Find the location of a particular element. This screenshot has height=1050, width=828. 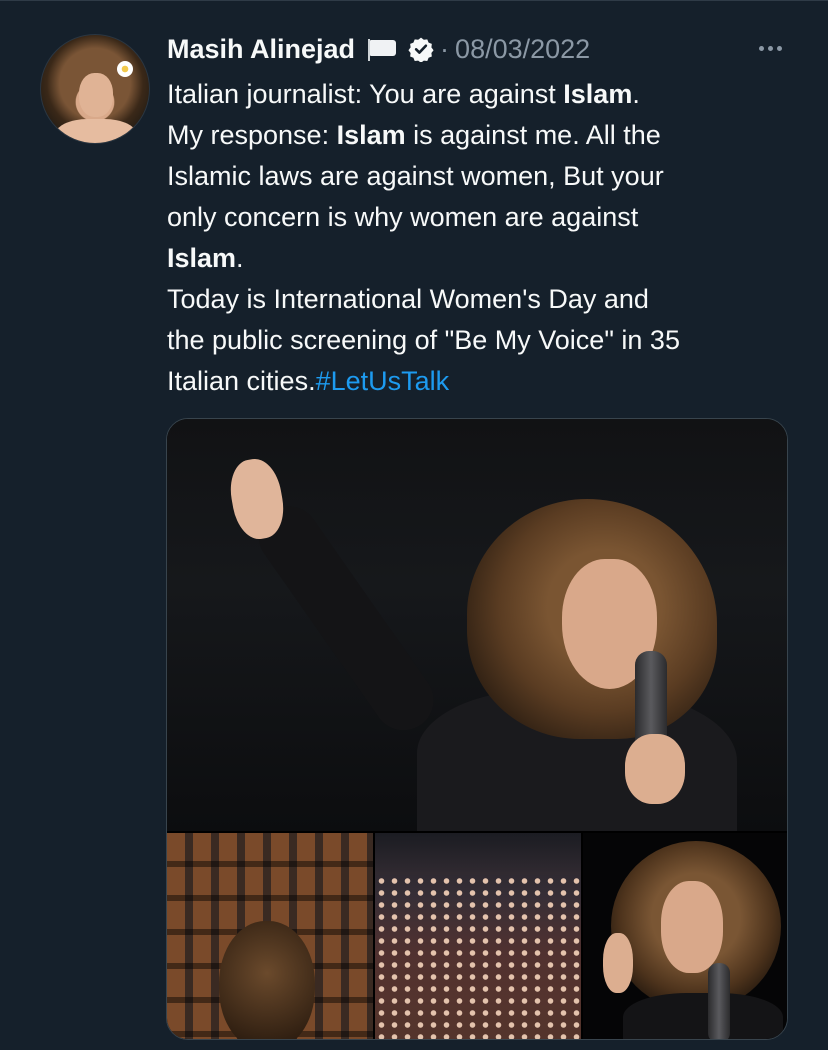

photo-arm is located at coordinates (346, 618).